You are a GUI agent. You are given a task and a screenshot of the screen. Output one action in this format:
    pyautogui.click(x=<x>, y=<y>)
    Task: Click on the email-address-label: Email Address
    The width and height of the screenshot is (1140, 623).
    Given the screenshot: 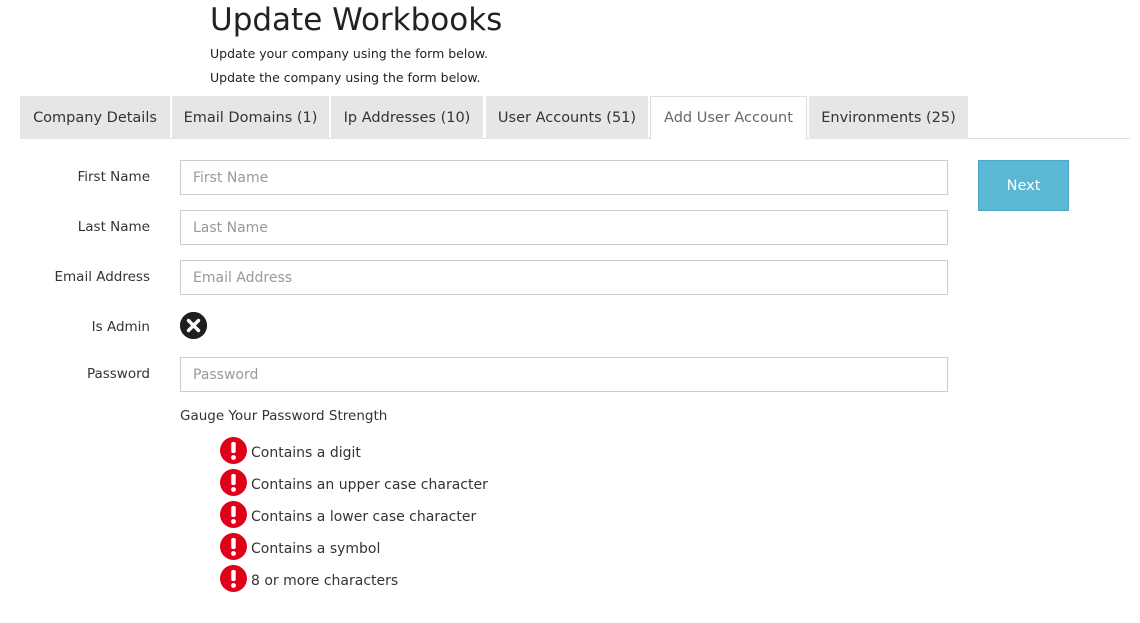 What is the action you would take?
    pyautogui.click(x=102, y=277)
    